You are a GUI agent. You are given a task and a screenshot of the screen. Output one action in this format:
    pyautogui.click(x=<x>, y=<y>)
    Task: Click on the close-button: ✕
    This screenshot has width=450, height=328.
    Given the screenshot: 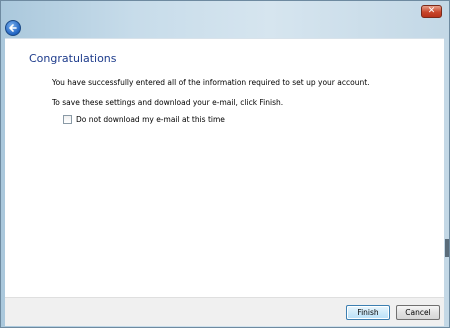 What is the action you would take?
    pyautogui.click(x=431, y=11)
    